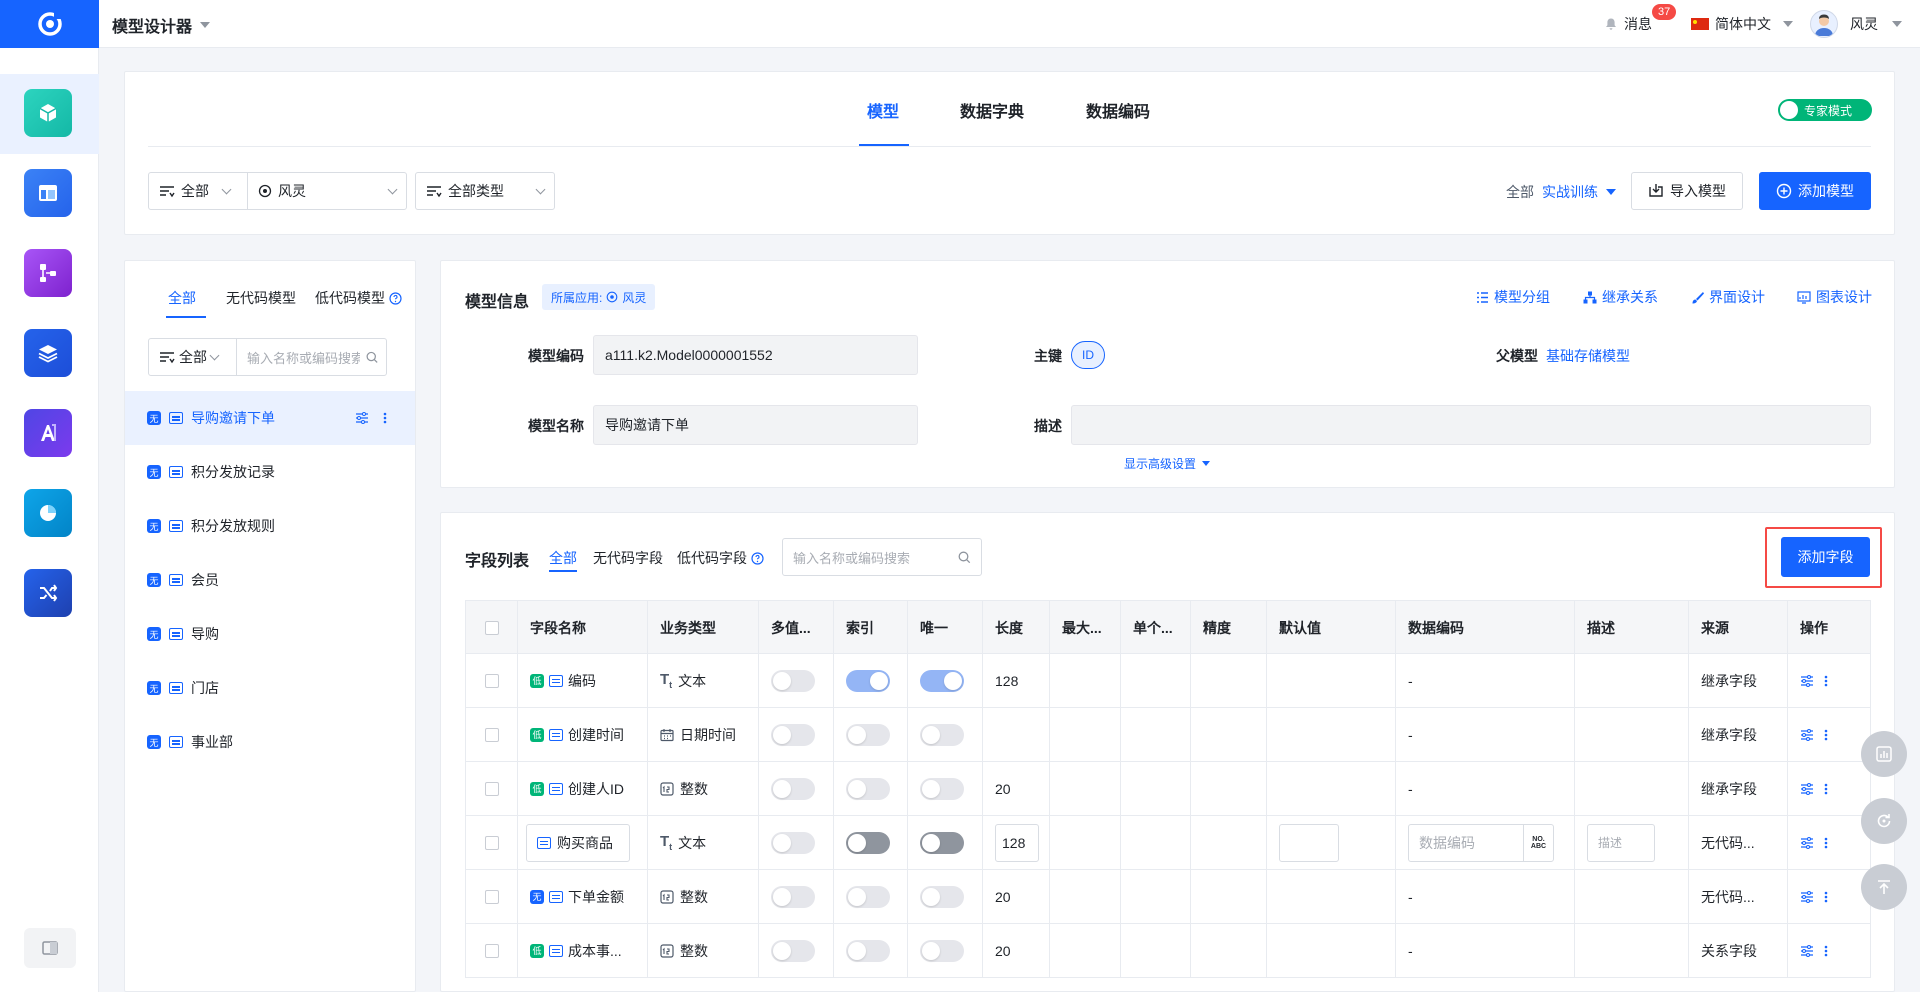 The width and height of the screenshot is (1920, 992). Describe the element at coordinates (628, 558) in the screenshot. I see `field-tab-nocode: 无代码字段` at that location.